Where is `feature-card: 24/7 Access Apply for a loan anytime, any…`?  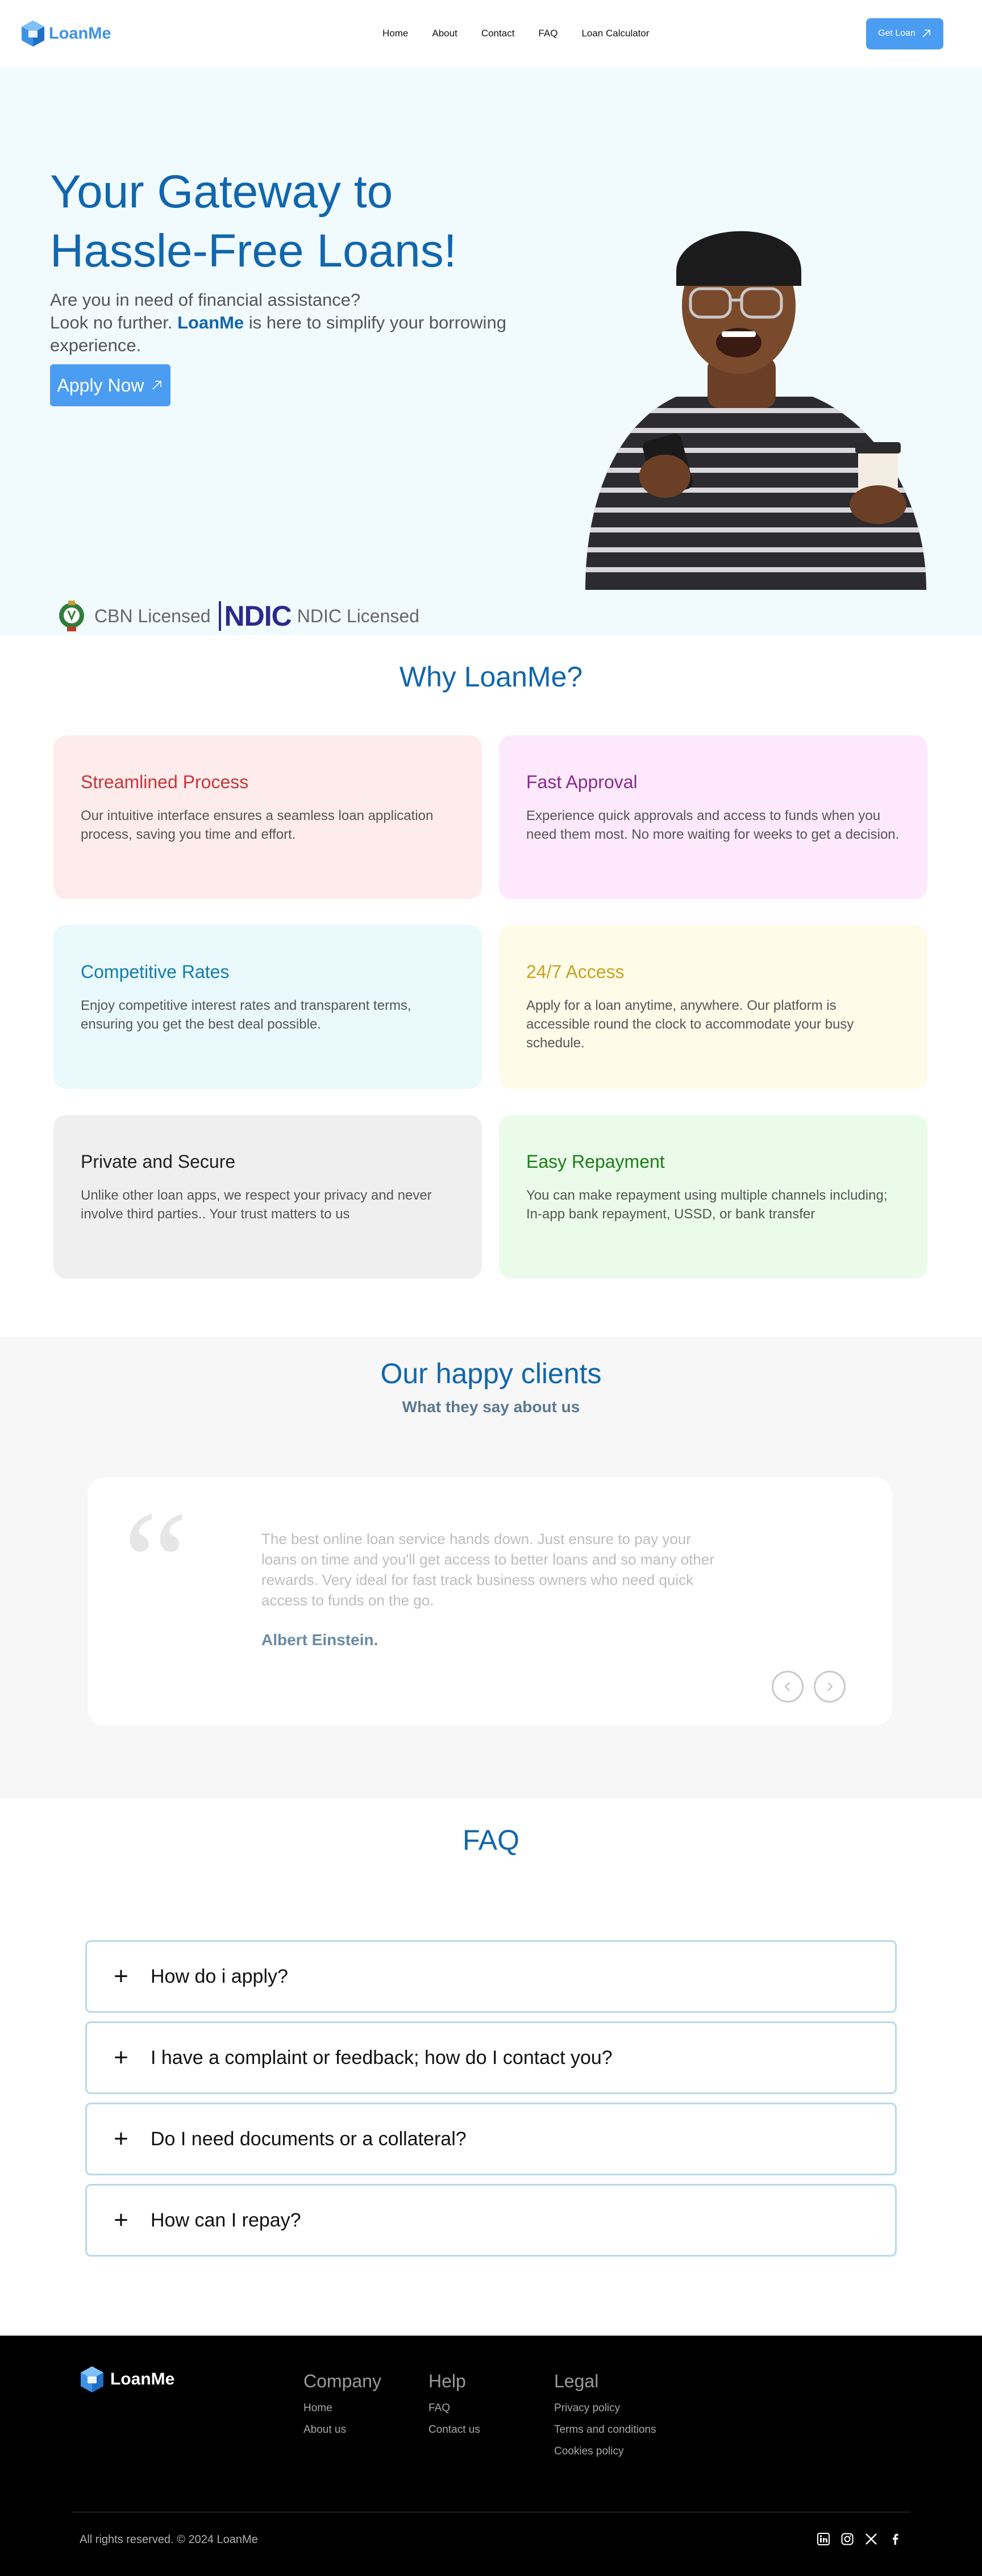
feature-card: 24/7 Access Apply for a loan anytime, any… is located at coordinates (713, 1007).